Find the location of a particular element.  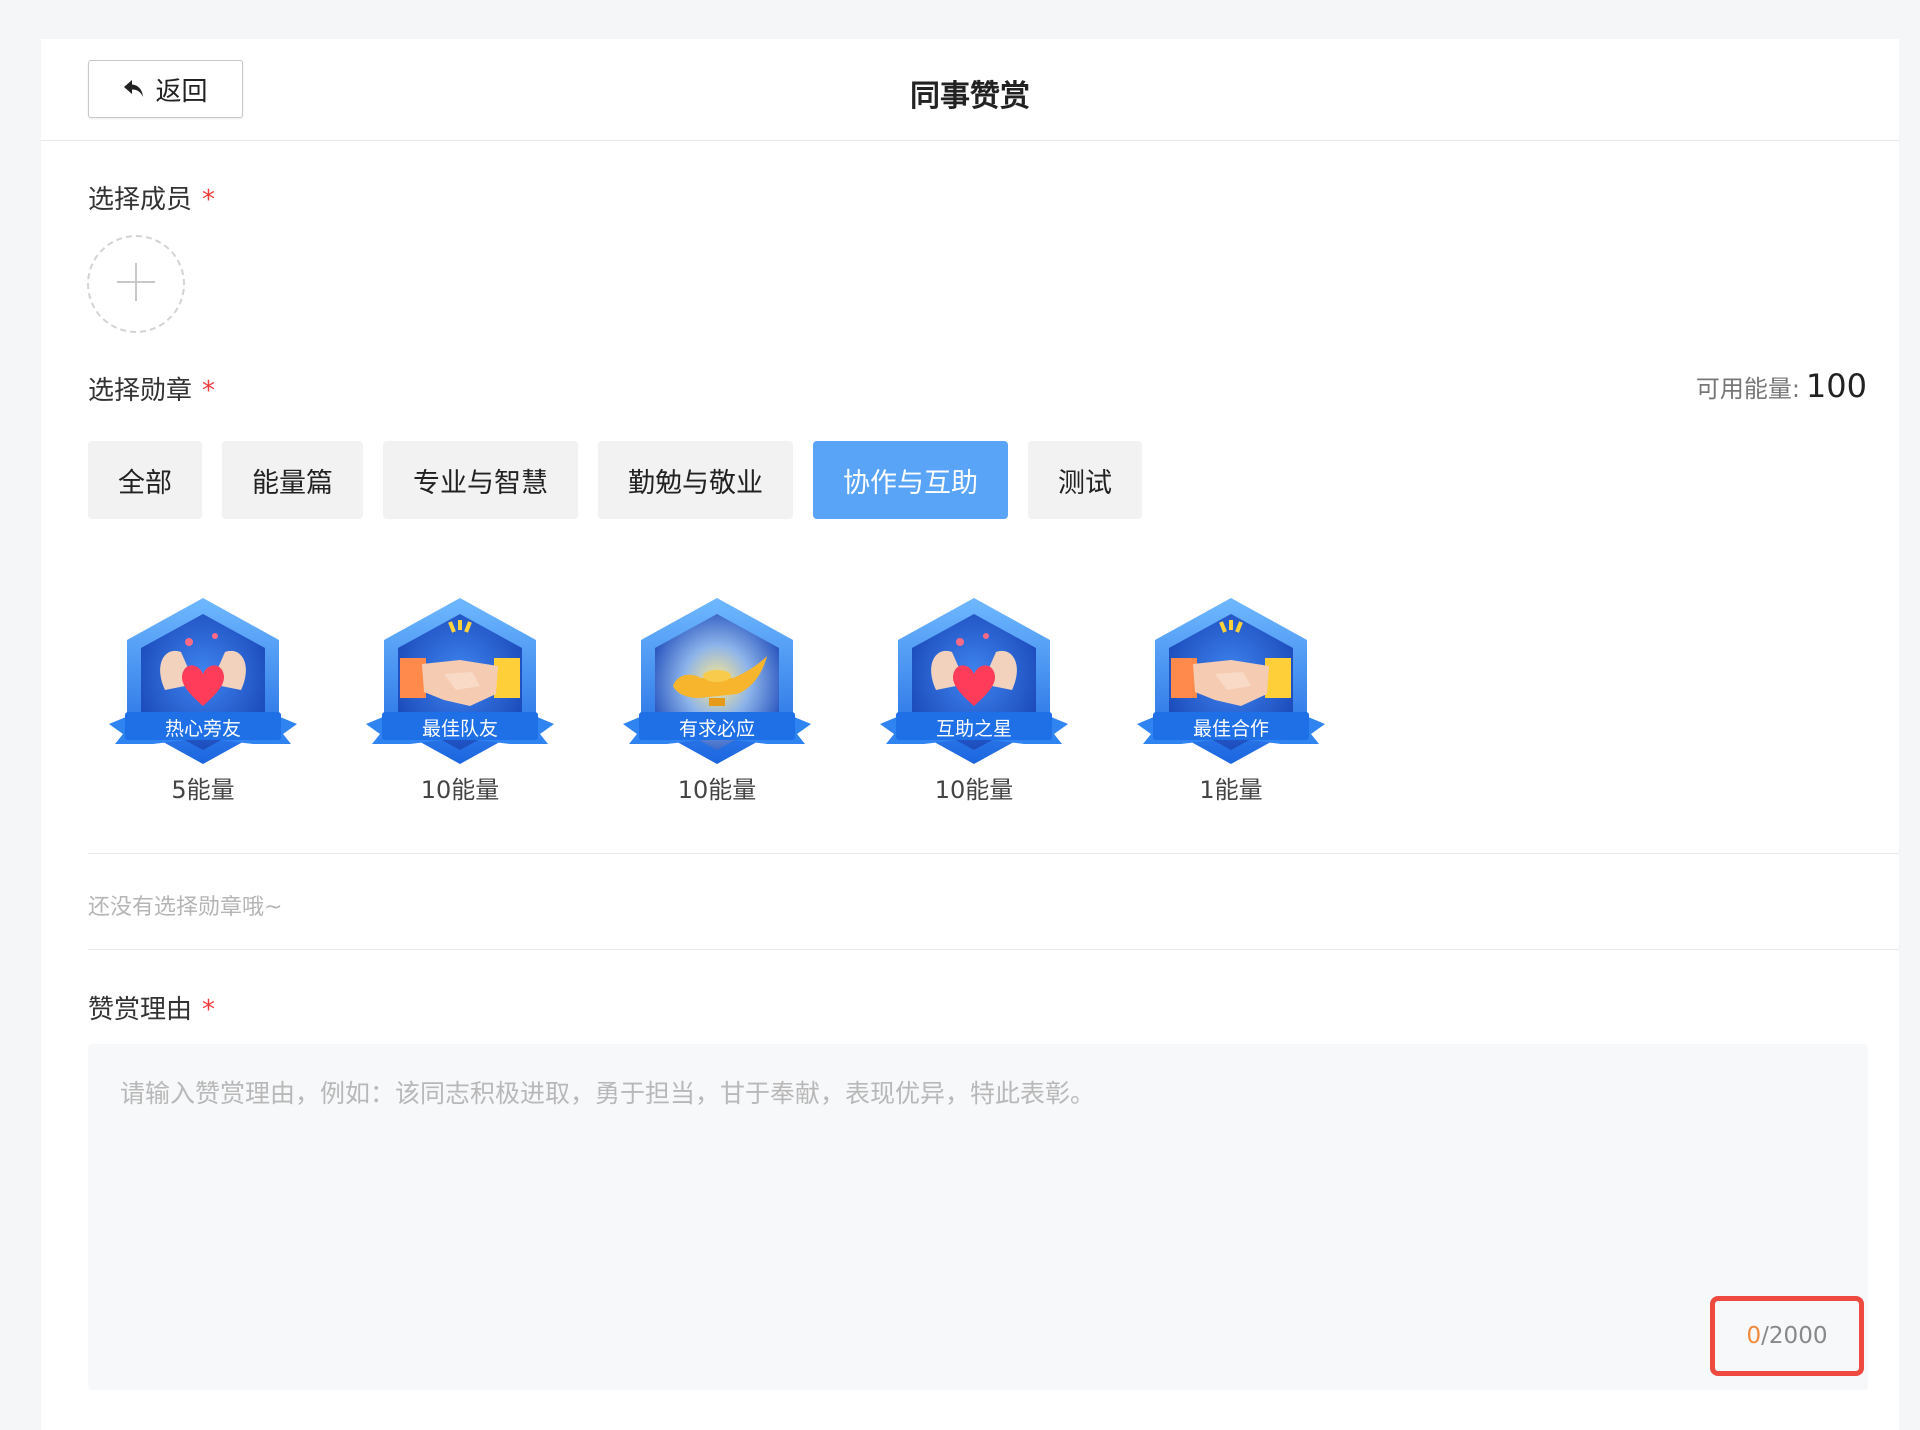

medal-section-label: 选择勋章 * is located at coordinates (151, 388).